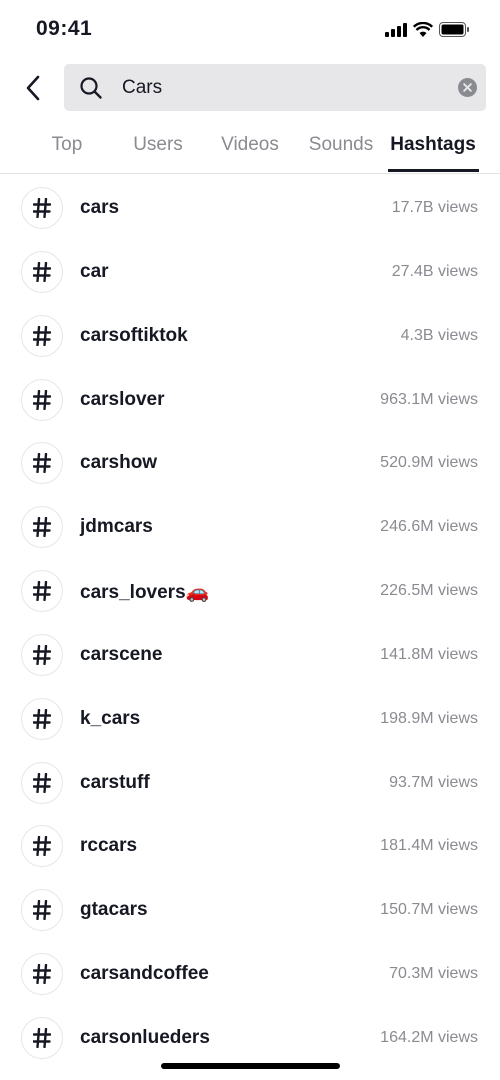 Image resolution: width=500 pixels, height=1080 pixels. What do you see at coordinates (433, 145) in the screenshot?
I see `tab-hashtags: Hashtags` at bounding box center [433, 145].